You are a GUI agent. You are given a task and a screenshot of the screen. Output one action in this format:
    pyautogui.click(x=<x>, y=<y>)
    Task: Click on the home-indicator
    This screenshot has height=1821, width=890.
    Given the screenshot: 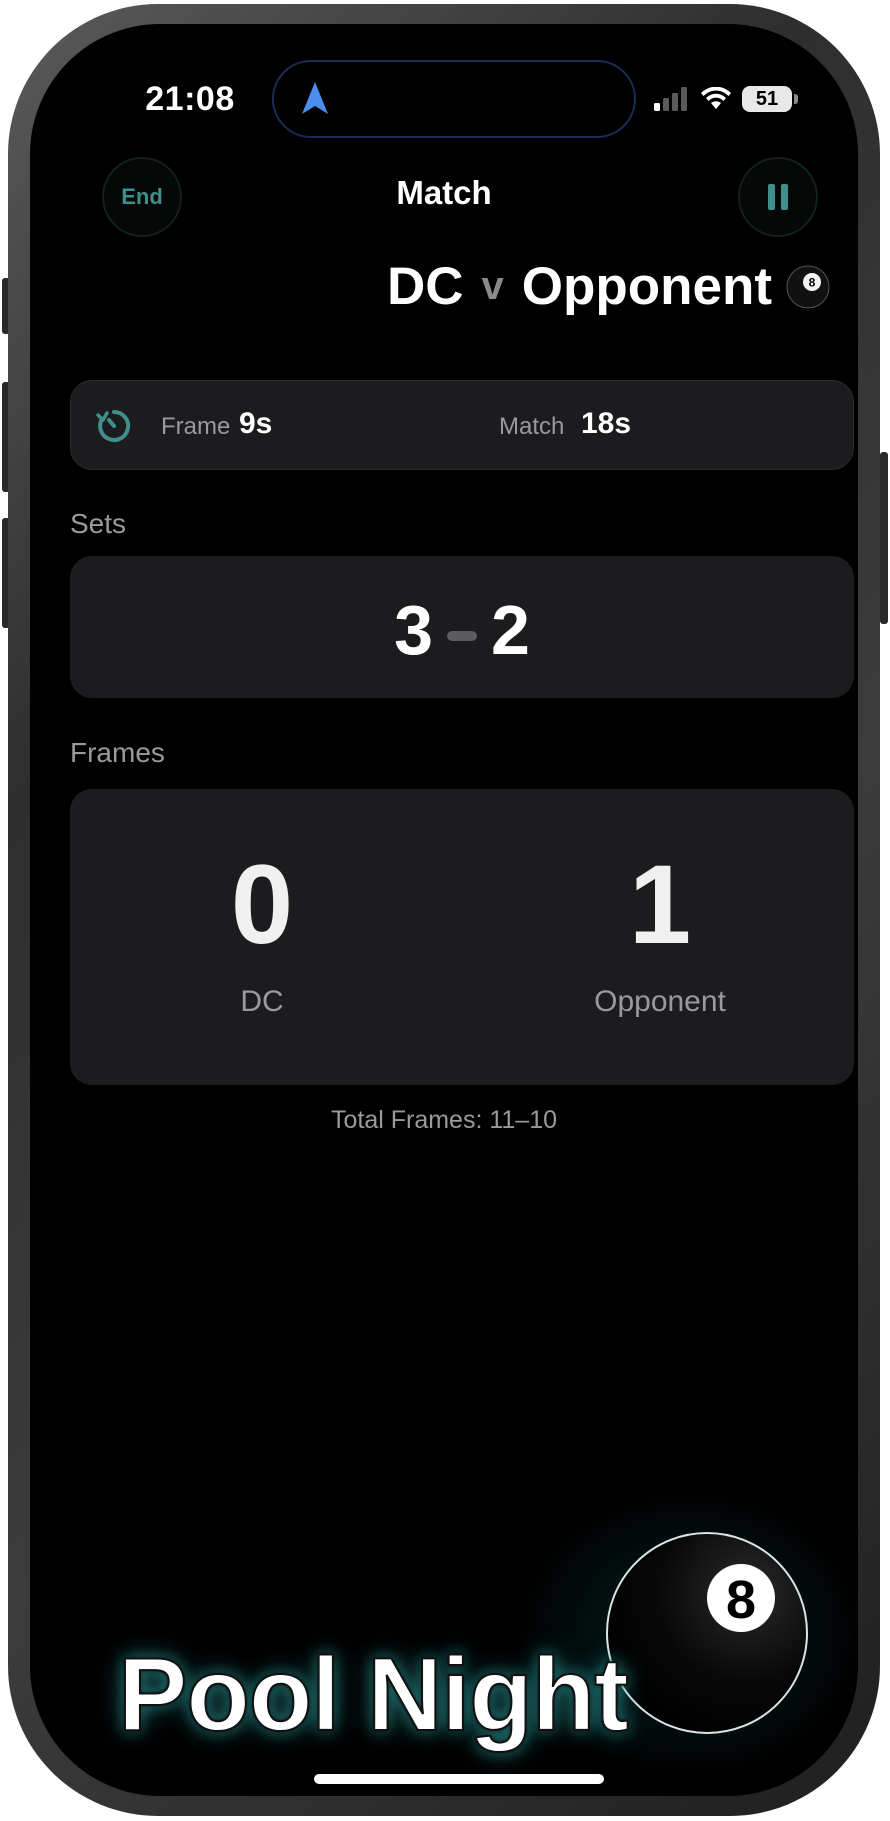 What is the action you would take?
    pyautogui.click(x=459, y=1779)
    